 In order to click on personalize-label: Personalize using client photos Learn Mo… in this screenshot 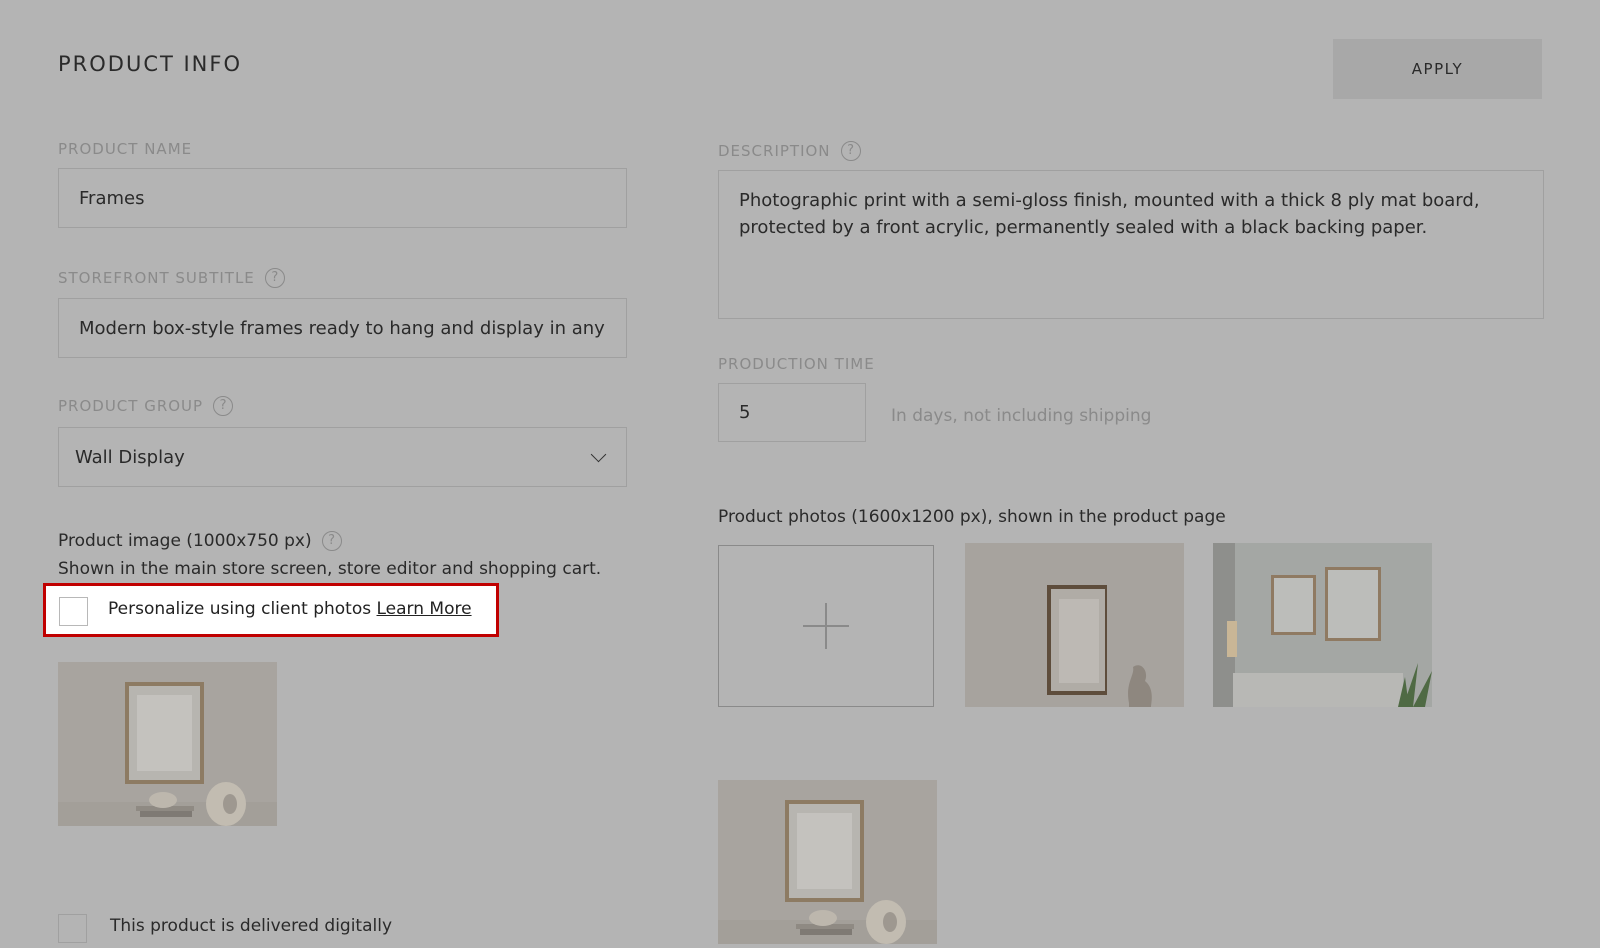, I will do `click(290, 609)`.